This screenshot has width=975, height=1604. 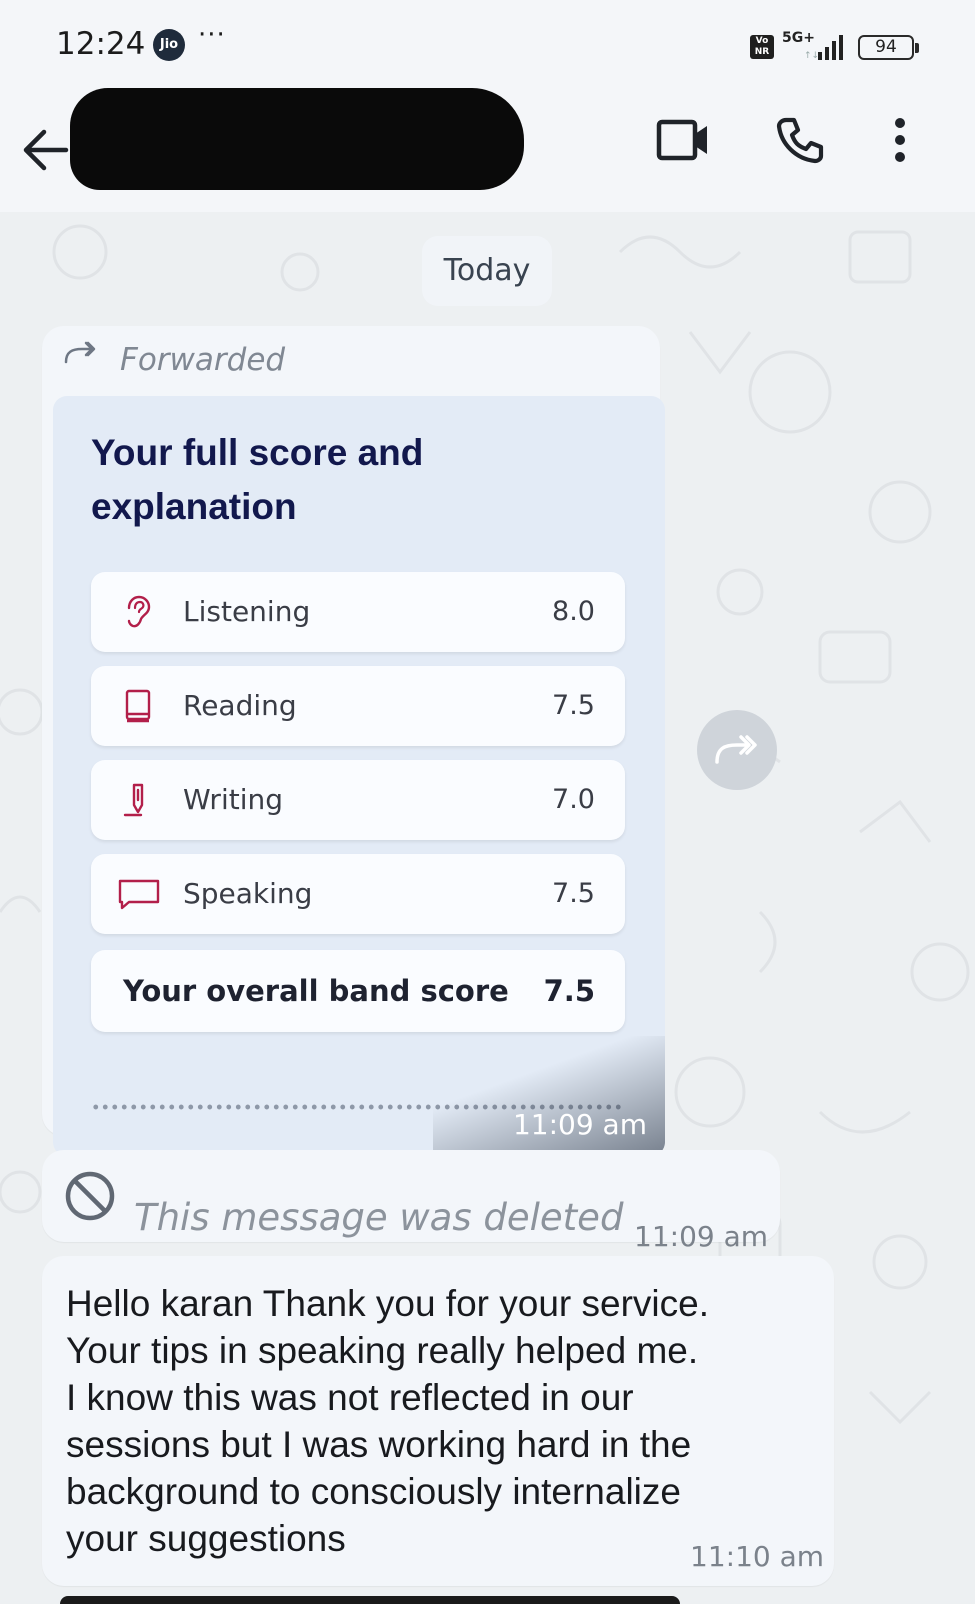 What do you see at coordinates (358, 706) in the screenshot?
I see `score-row-reading: Reading 7.5` at bounding box center [358, 706].